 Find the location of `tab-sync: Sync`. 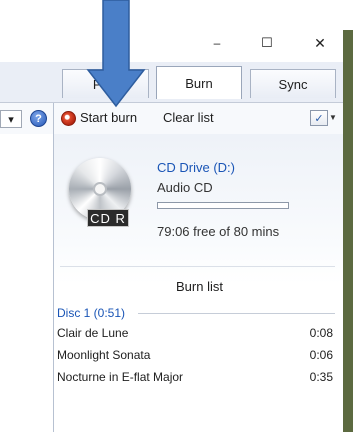

tab-sync: Sync is located at coordinates (293, 83).